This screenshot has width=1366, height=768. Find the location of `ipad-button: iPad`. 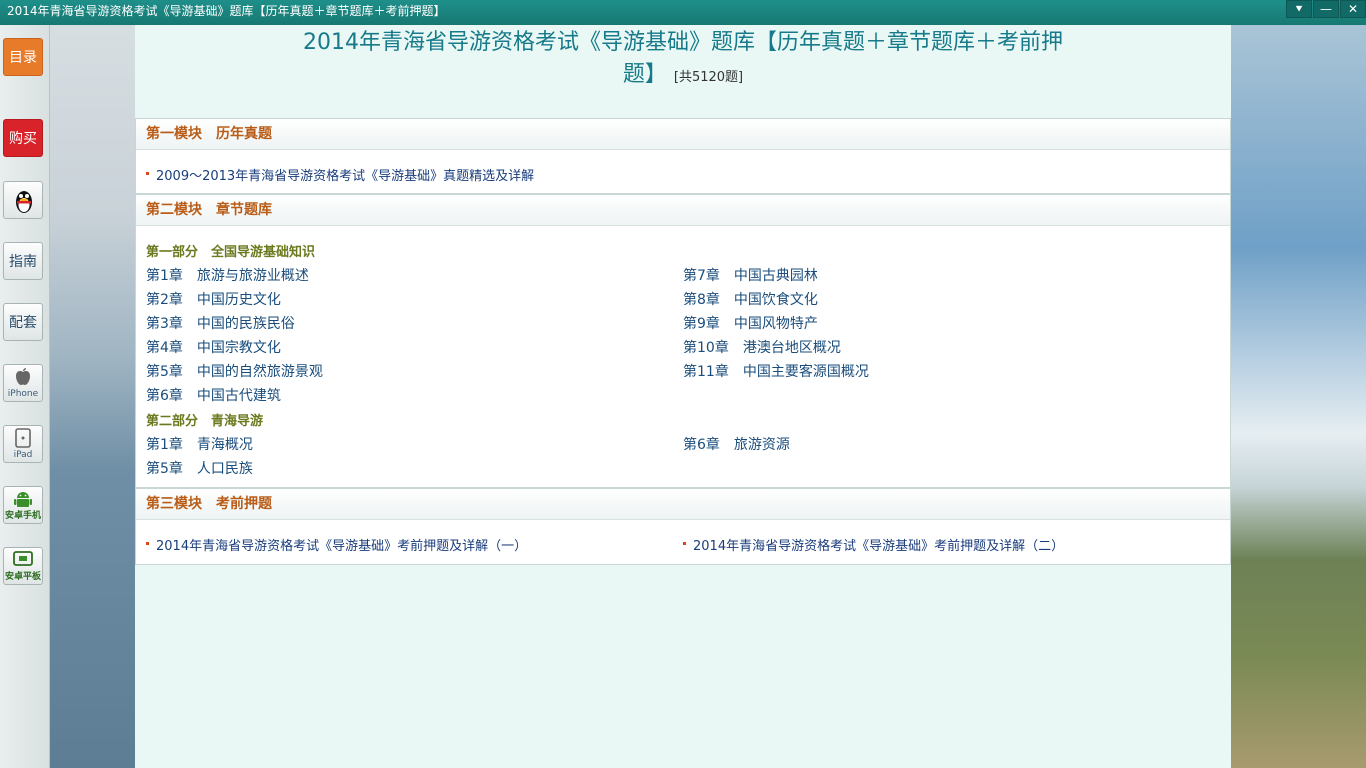

ipad-button: iPad is located at coordinates (23, 444).